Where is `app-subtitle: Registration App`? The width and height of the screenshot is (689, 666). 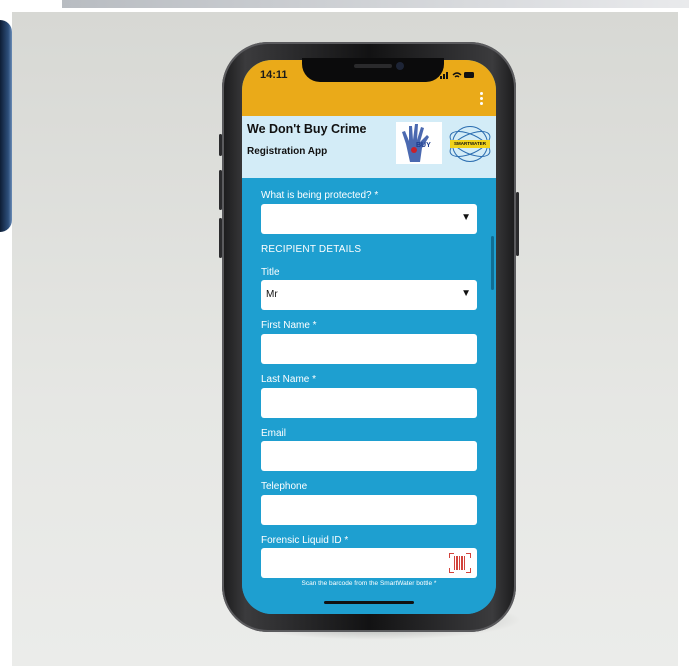
app-subtitle: Registration App is located at coordinates (287, 151).